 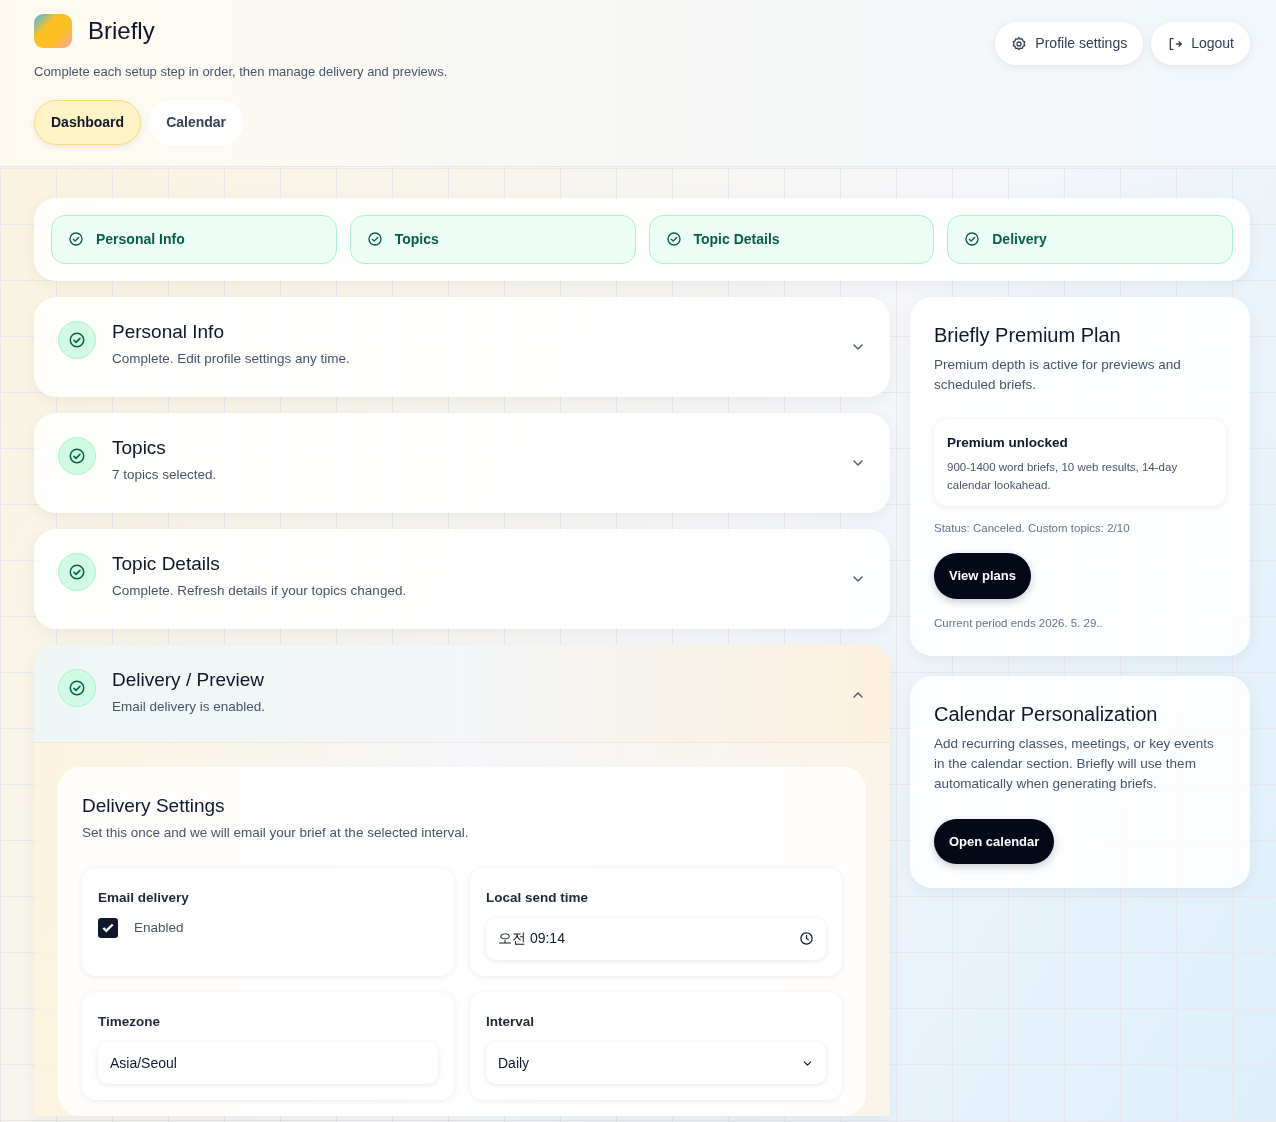 I want to click on nav-tab: Calendar, so click(x=196, y=122).